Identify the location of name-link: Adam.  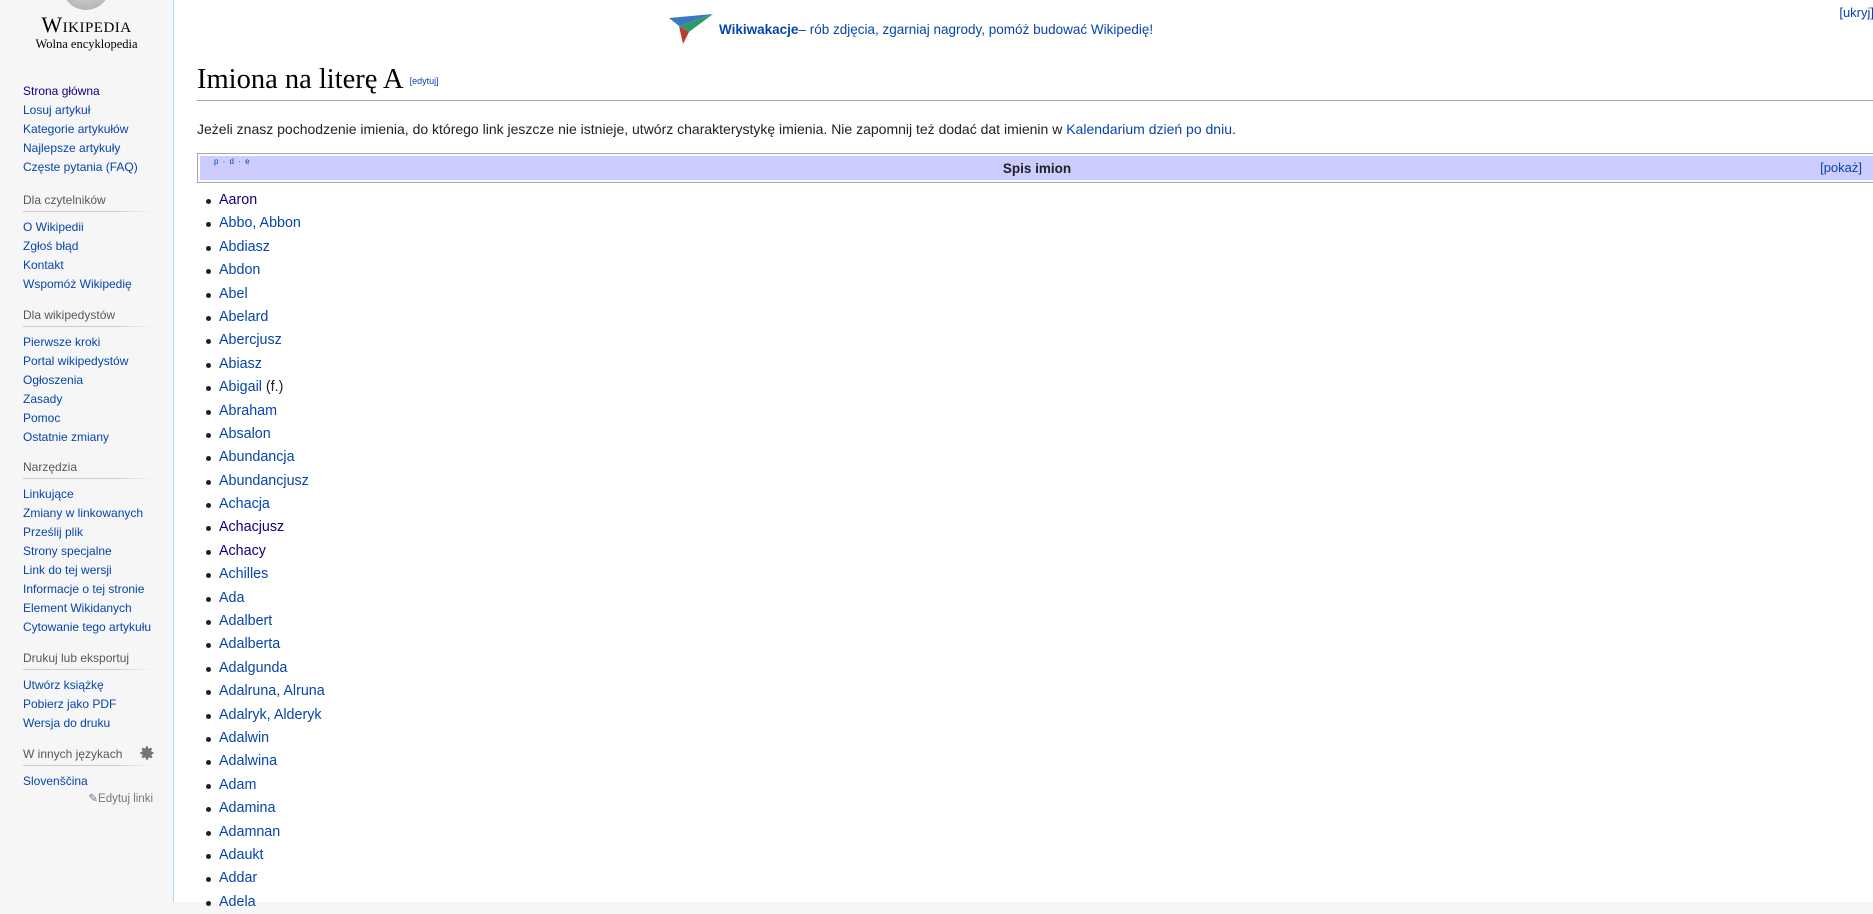
(237, 785).